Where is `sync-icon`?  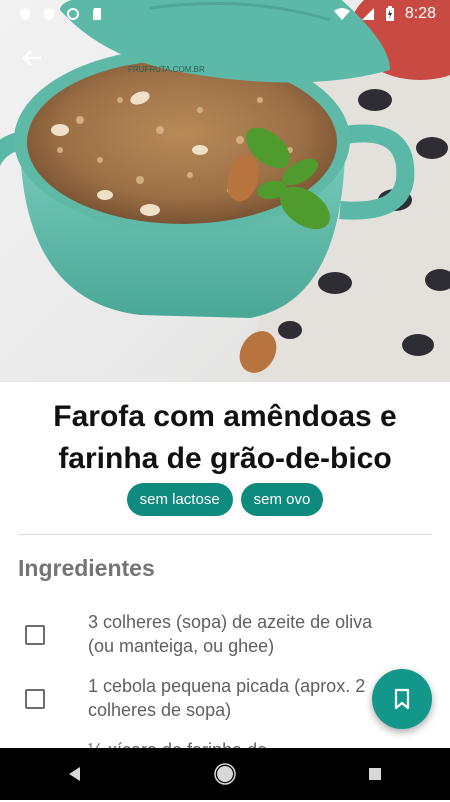 sync-icon is located at coordinates (73, 14).